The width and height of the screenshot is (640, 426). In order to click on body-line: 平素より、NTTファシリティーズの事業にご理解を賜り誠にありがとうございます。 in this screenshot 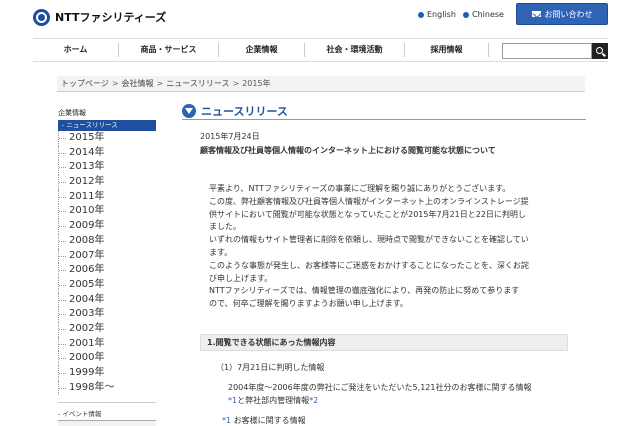, I will do `click(360, 188)`.